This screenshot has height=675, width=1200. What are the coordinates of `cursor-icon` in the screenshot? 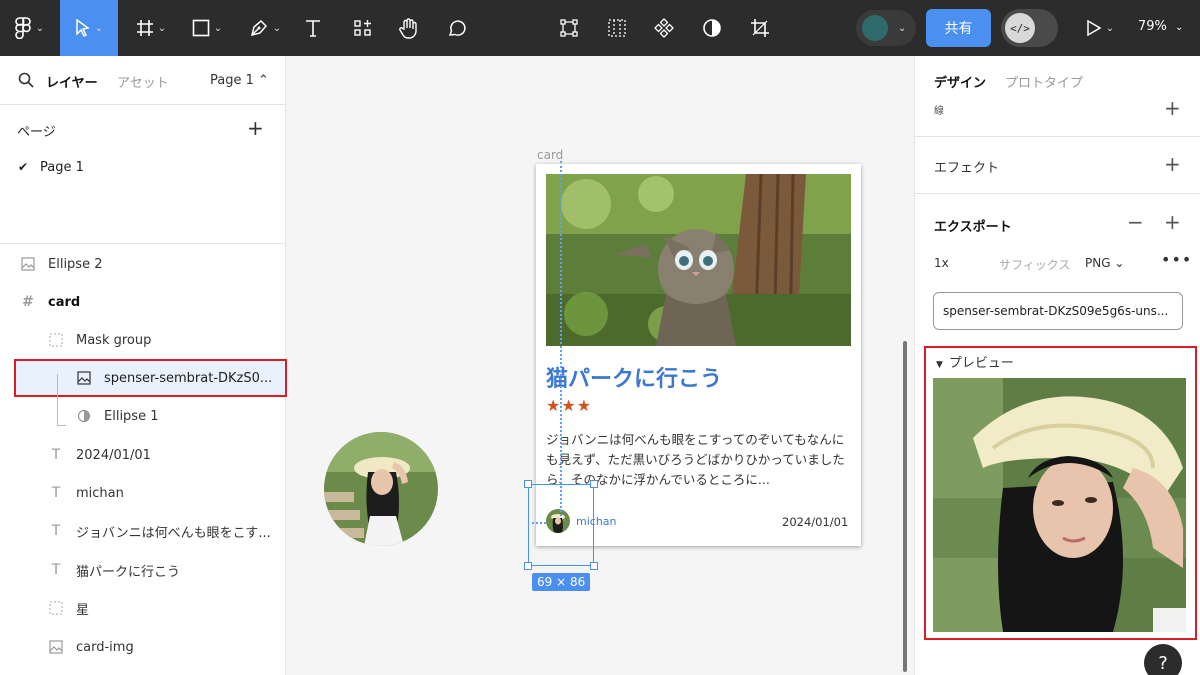 It's located at (83, 28).